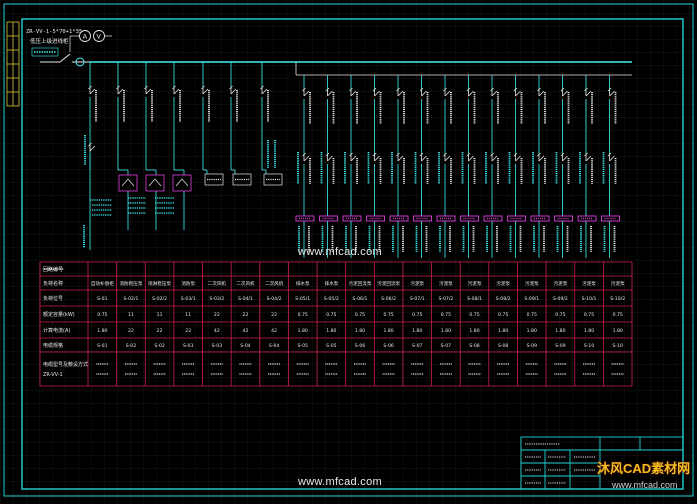 The width and height of the screenshot is (697, 504). I want to click on table-row-header: 计算电流(A), so click(56, 330).